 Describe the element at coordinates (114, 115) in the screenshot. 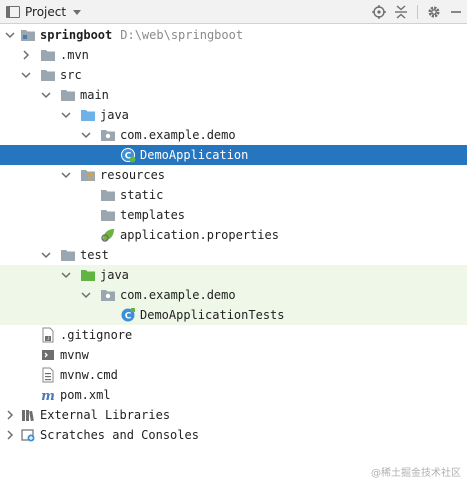

I see `tree-label-main-java: java` at that location.